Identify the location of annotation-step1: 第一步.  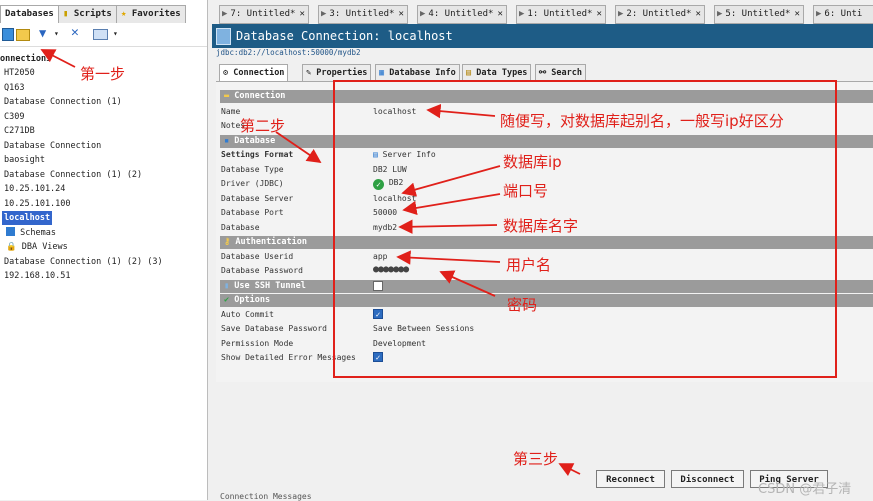
(103, 74).